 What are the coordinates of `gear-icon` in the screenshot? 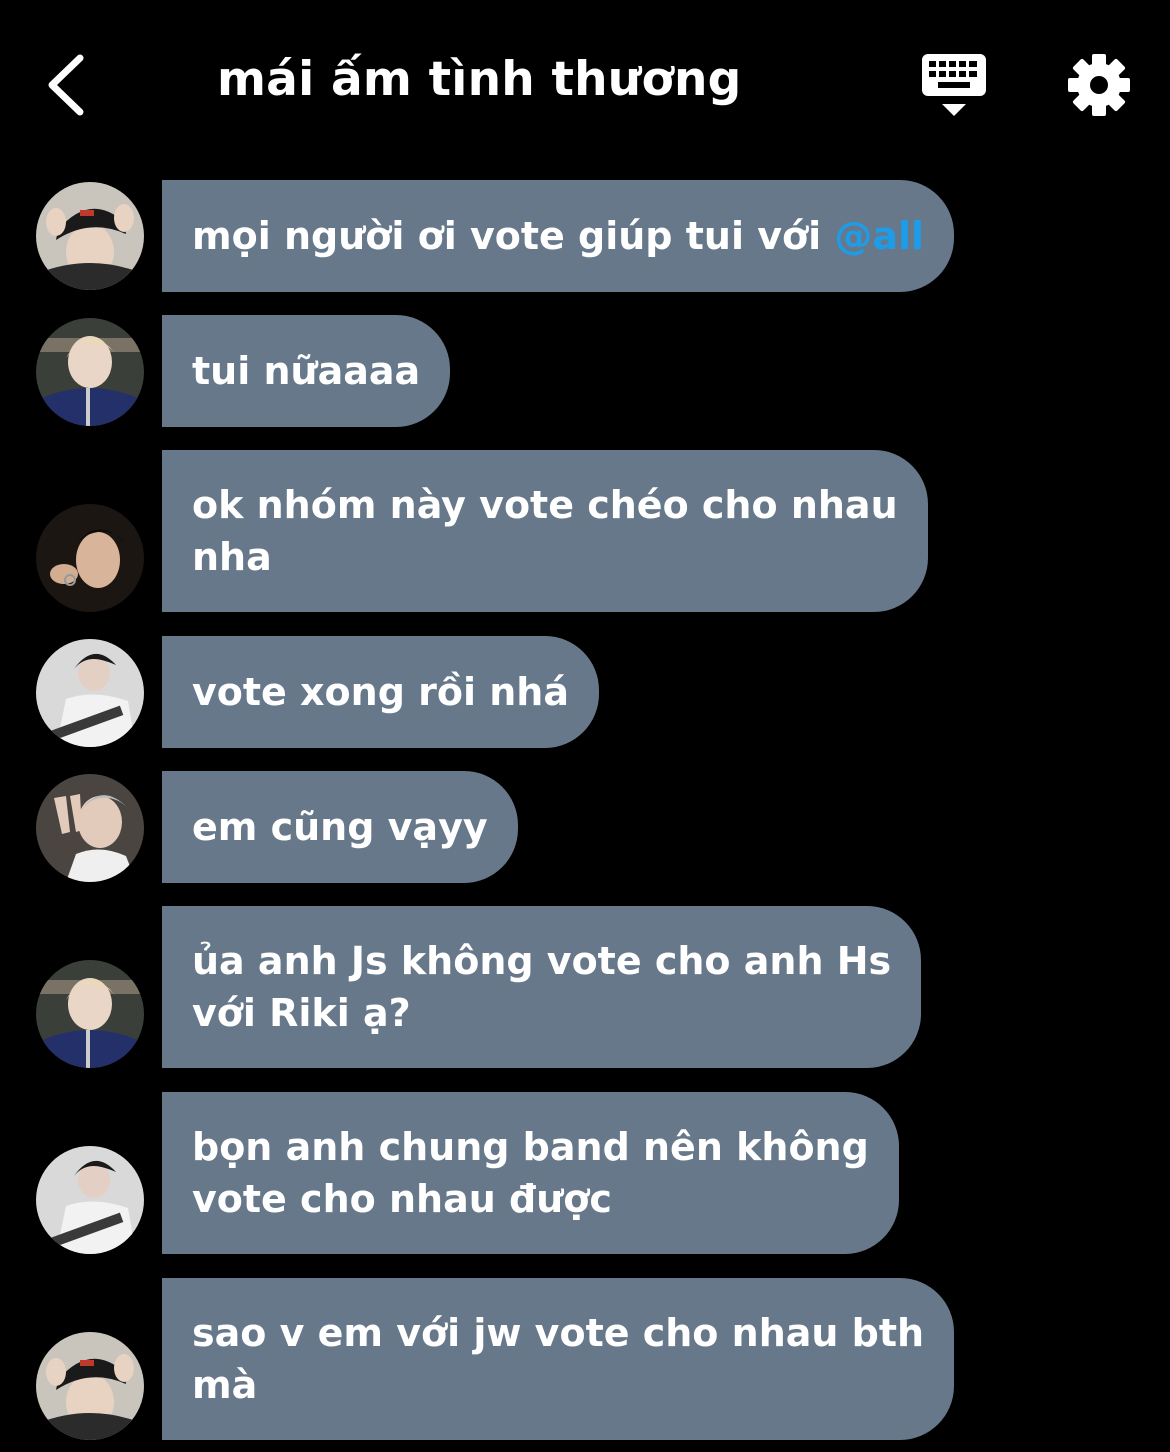 It's located at (1099, 85).